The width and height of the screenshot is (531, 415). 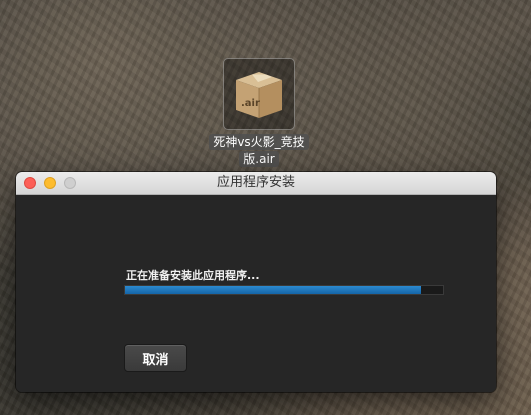 What do you see at coordinates (155, 358) in the screenshot?
I see `cancel-button: 取消` at bounding box center [155, 358].